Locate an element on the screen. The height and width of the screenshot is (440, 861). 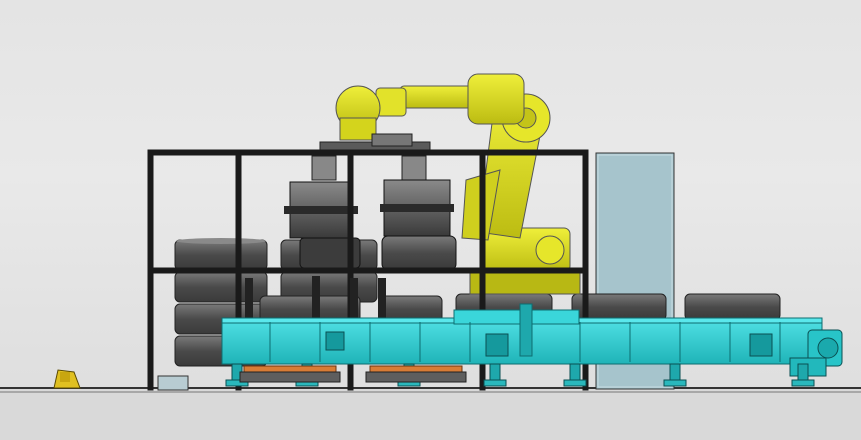
floor-plane is located at coordinates (430, 413).